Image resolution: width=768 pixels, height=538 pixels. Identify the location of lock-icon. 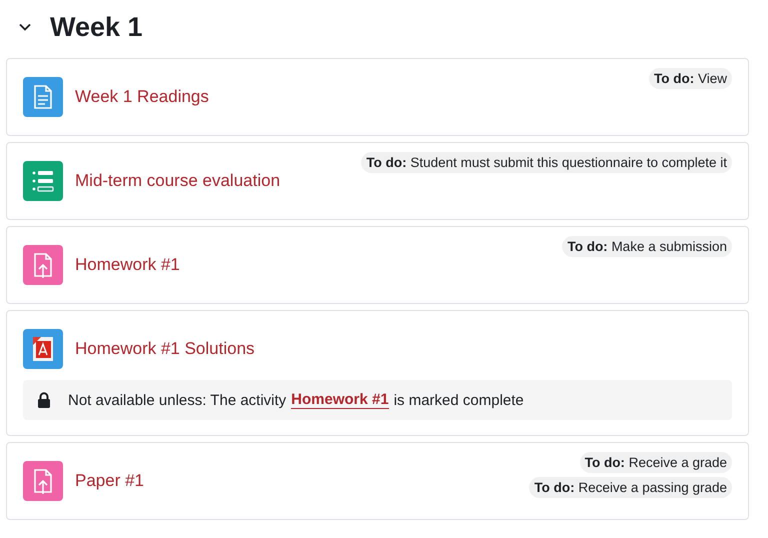
(44, 400).